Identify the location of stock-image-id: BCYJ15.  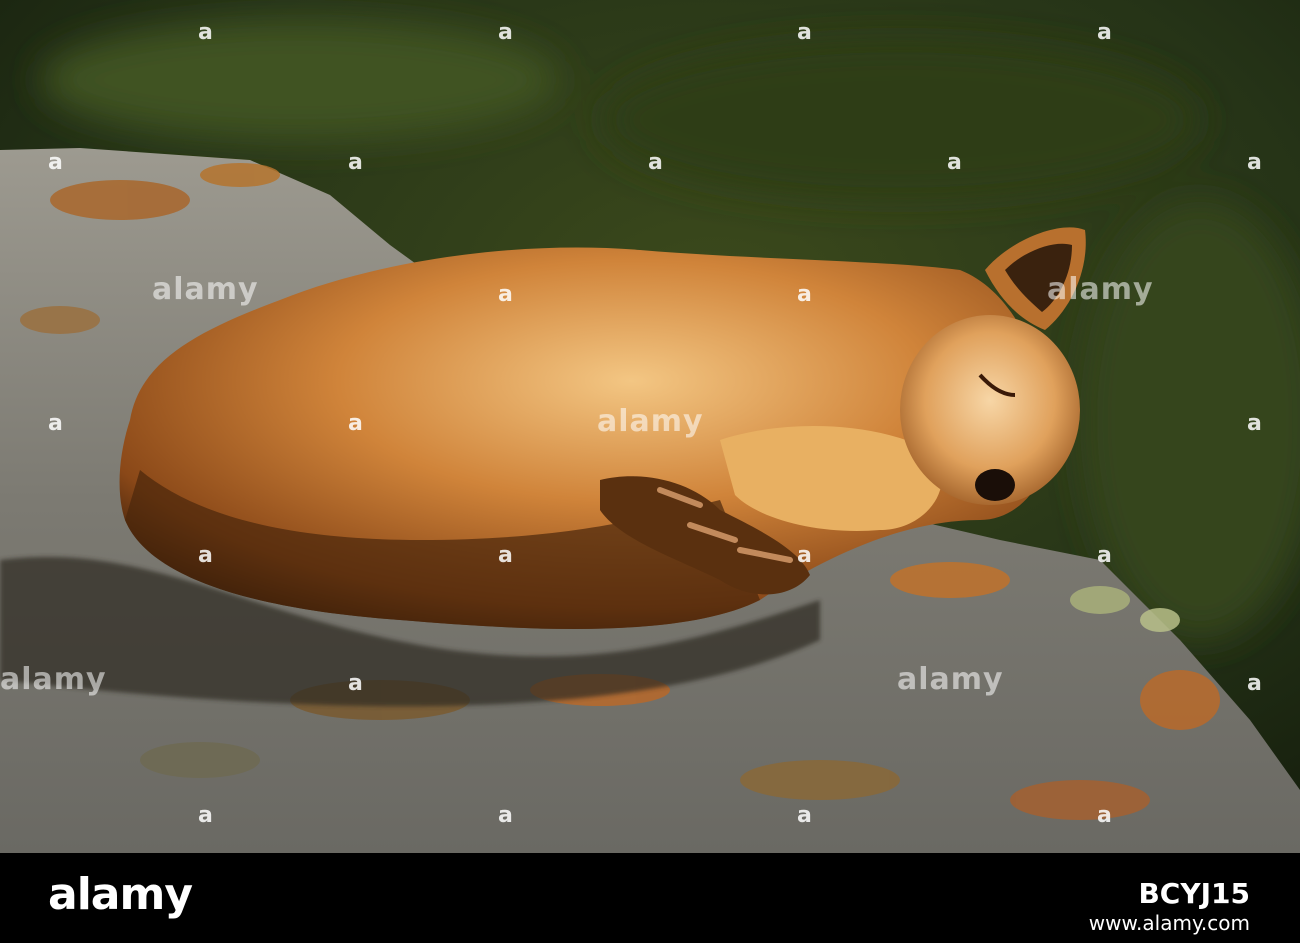
(1194, 893).